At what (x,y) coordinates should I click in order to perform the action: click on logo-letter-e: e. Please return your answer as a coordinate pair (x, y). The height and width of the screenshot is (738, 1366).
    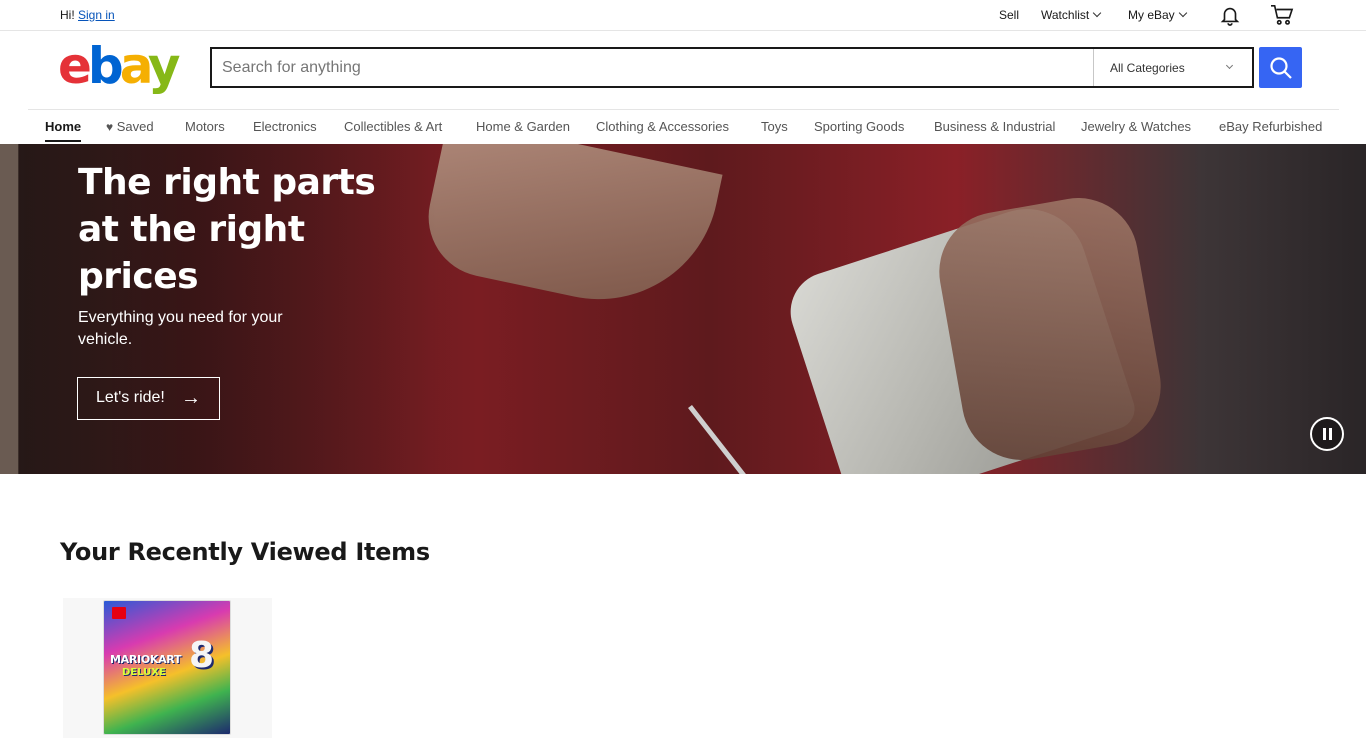
    Looking at the image, I should click on (75, 66).